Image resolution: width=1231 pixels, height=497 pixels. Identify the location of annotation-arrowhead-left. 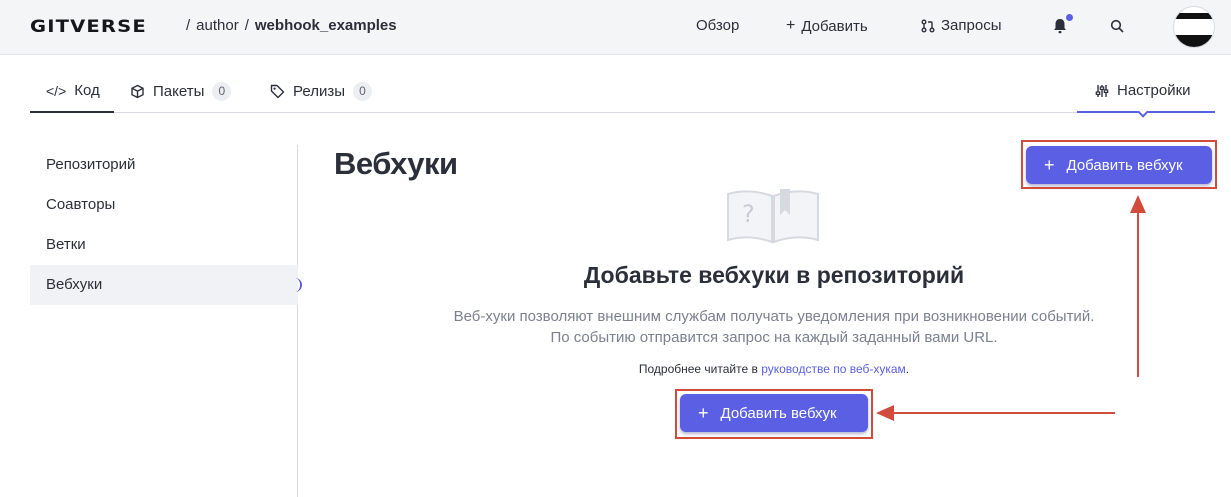
(885, 413).